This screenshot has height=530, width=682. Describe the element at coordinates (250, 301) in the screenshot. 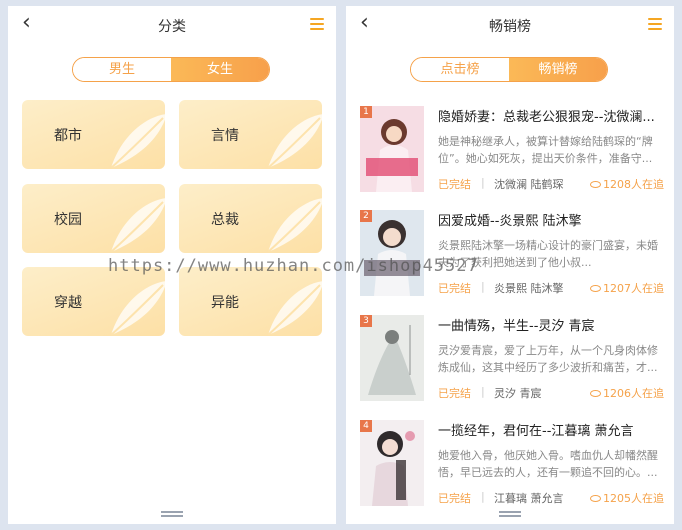

I see `category-tile: 异能` at that location.